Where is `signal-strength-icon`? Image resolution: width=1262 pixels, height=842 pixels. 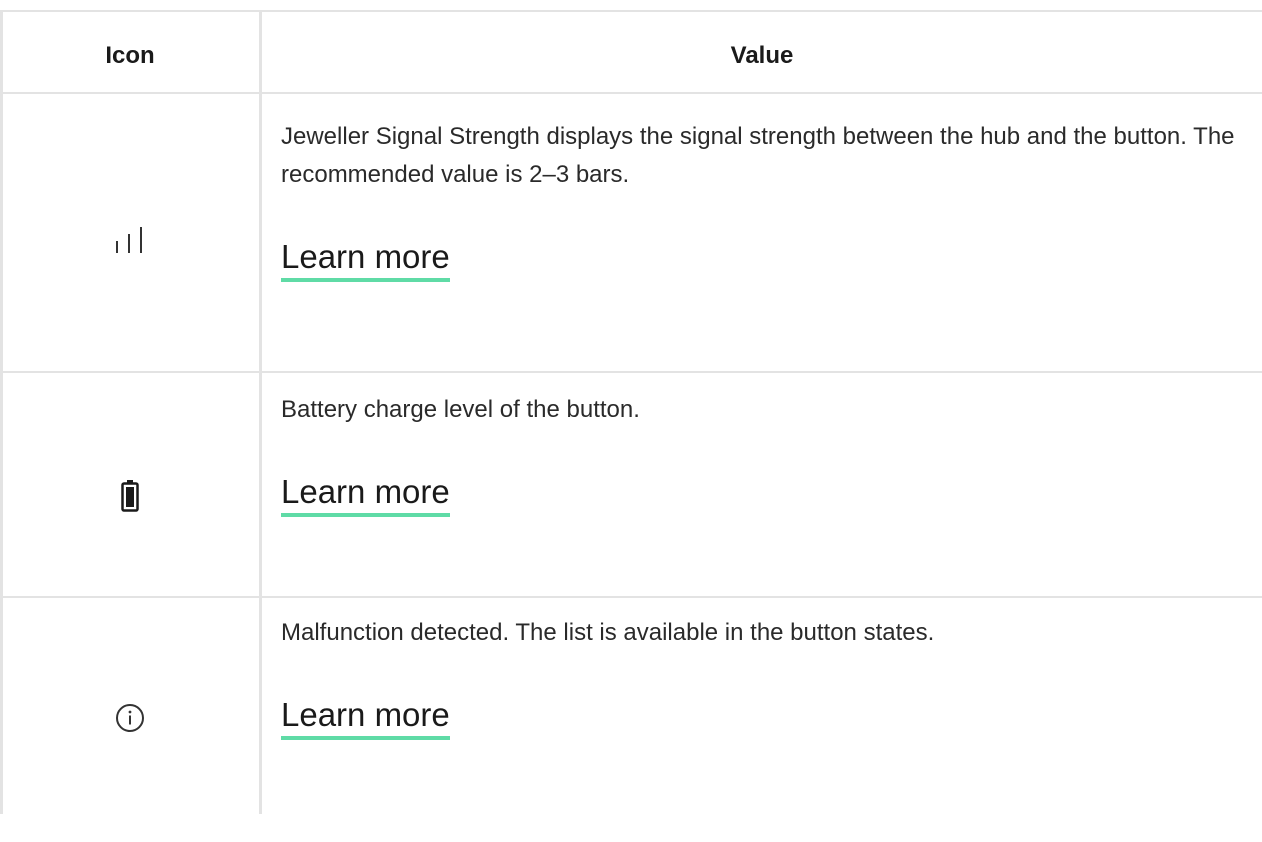 signal-strength-icon is located at coordinates (130, 242).